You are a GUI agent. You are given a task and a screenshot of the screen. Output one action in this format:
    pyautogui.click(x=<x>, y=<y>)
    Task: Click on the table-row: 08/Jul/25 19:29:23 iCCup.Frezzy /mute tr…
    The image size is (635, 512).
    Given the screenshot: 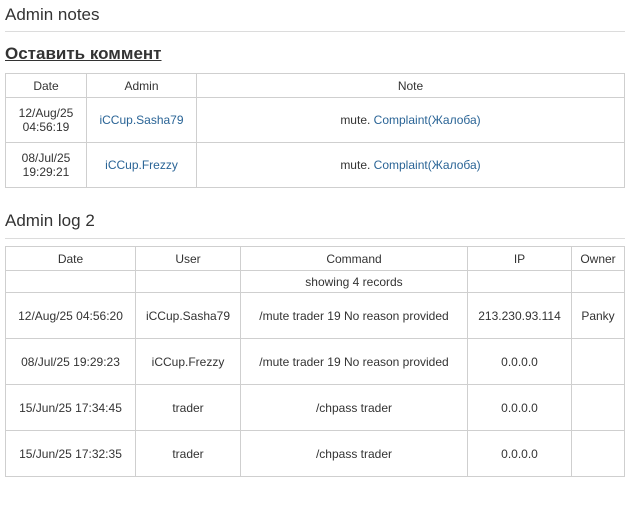 What is the action you would take?
    pyautogui.click(x=315, y=361)
    